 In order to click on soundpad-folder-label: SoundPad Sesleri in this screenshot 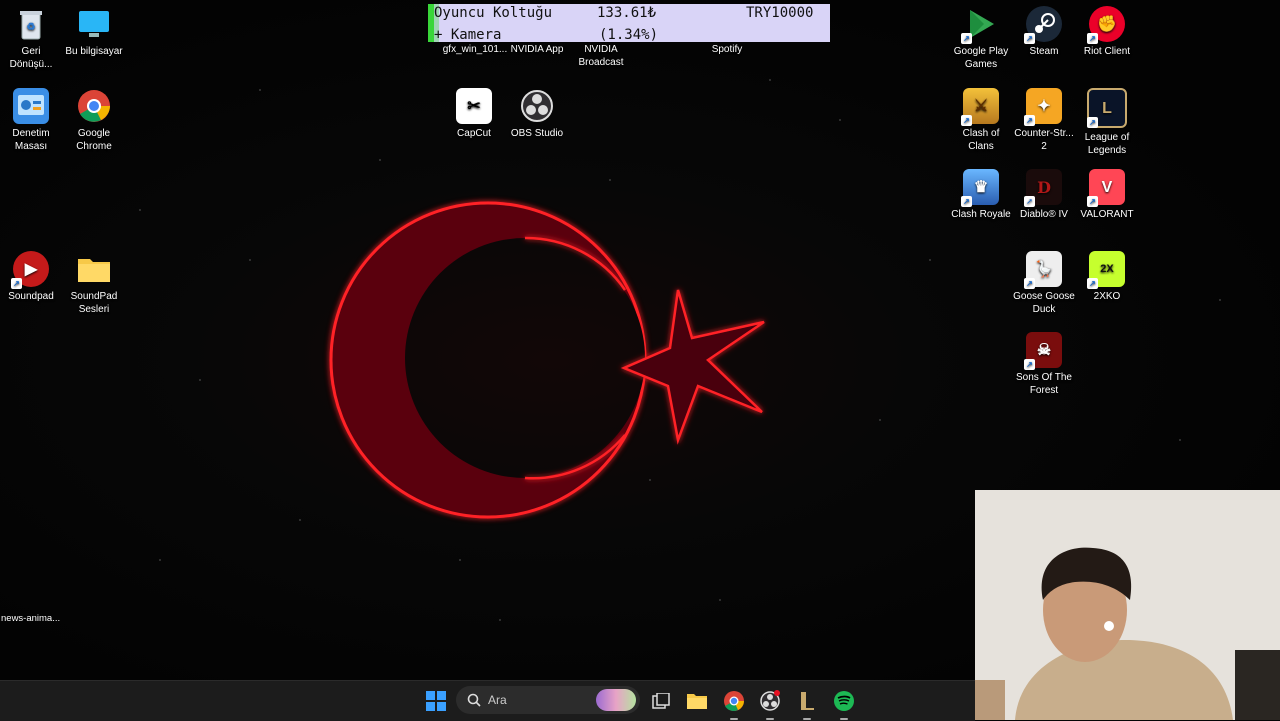, I will do `click(94, 303)`.